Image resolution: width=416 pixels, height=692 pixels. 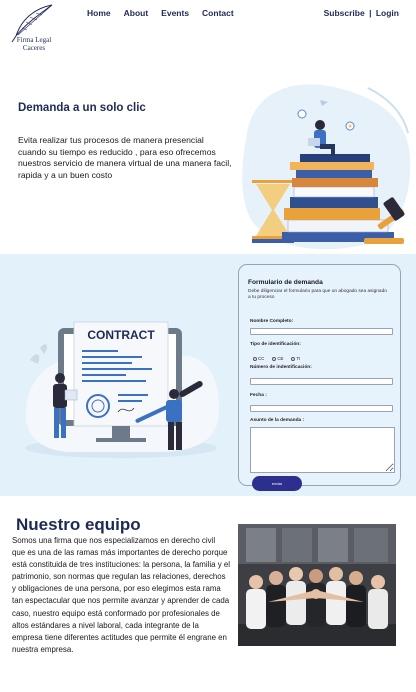 What do you see at coordinates (344, 13) in the screenshot?
I see `subscribe-link: Subscribe` at bounding box center [344, 13].